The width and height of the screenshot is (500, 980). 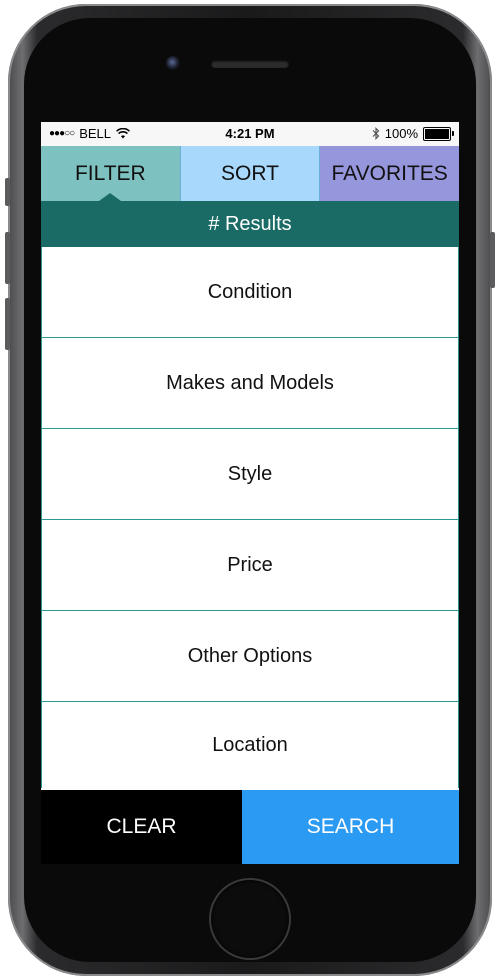 What do you see at coordinates (492, 260) in the screenshot?
I see `power-button` at bounding box center [492, 260].